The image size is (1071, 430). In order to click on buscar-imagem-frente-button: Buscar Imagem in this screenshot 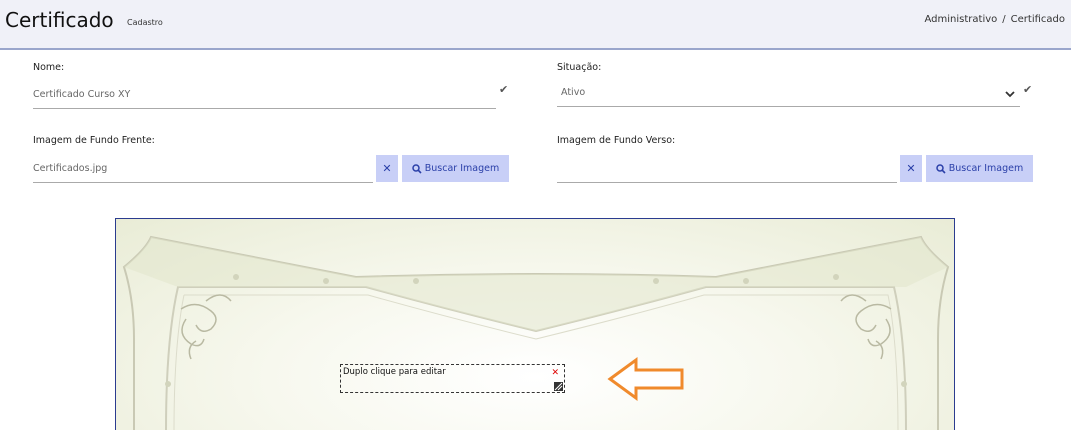, I will do `click(455, 168)`.